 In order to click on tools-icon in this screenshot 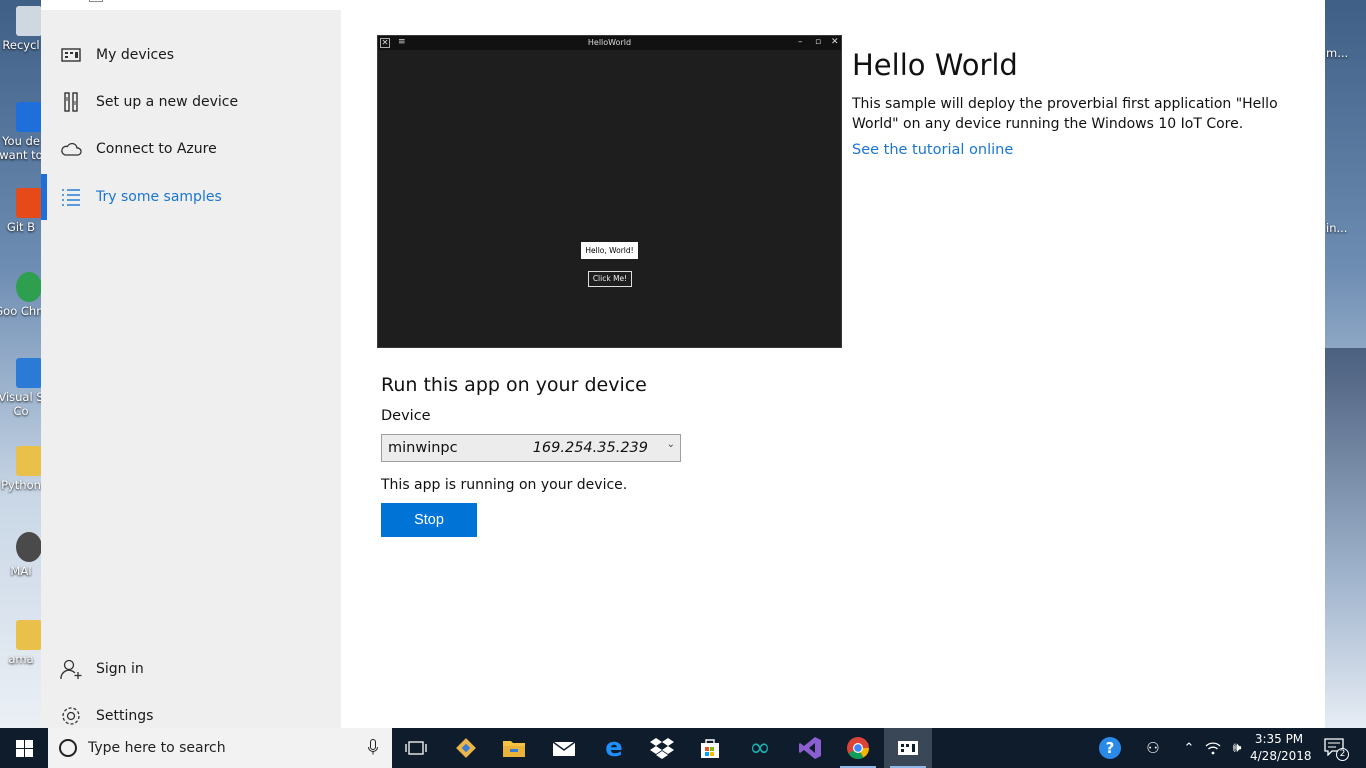, I will do `click(71, 102)`.